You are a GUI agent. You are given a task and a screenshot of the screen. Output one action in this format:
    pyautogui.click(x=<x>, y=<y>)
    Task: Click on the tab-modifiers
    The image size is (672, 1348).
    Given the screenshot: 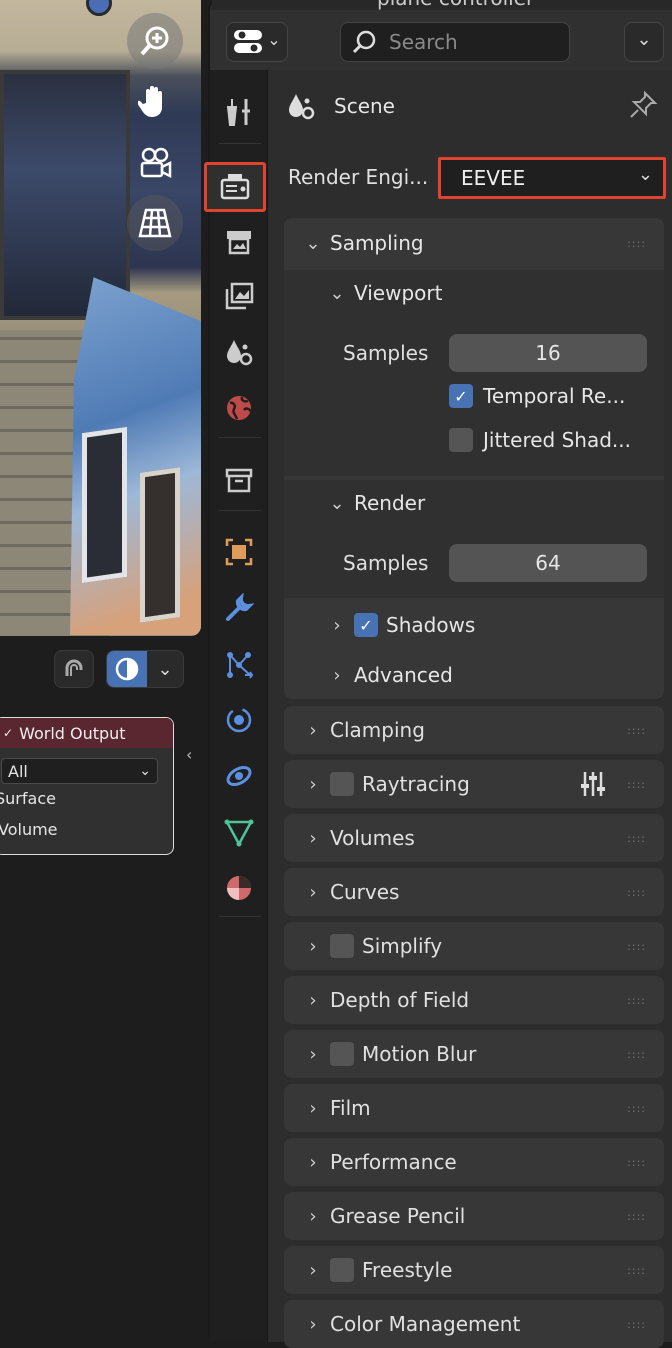 What is the action you would take?
    pyautogui.click(x=239, y=608)
    